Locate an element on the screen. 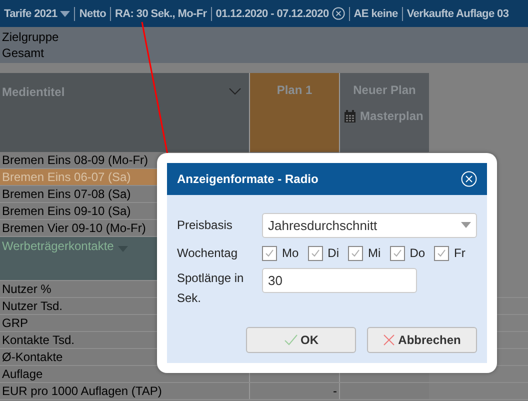  checkbox-label: Fr is located at coordinates (460, 253).